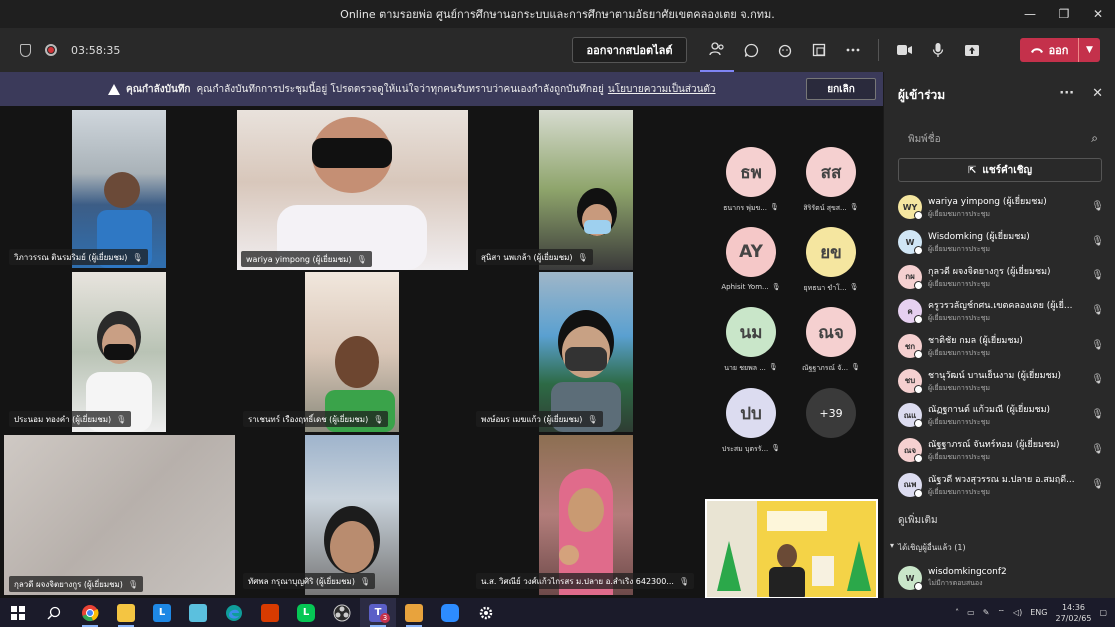 This screenshot has height=627, width=1115. I want to click on participant-nametag: ราเชนทร์ เรืองฤทธิ์เดช (ผู้เยี่ยมชม) 🎙, so click(316, 419).